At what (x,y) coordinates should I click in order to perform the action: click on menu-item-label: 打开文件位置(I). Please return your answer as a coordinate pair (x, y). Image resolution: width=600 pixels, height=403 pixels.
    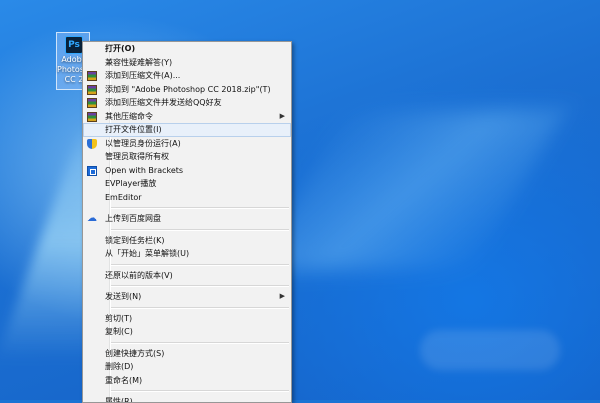
    Looking at the image, I should click on (133, 129).